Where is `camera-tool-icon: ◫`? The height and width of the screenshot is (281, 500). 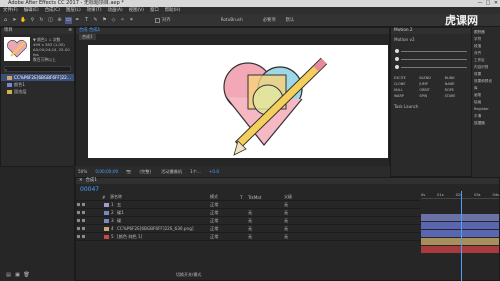 camera-tool-icon: ◫ is located at coordinates (50, 20).